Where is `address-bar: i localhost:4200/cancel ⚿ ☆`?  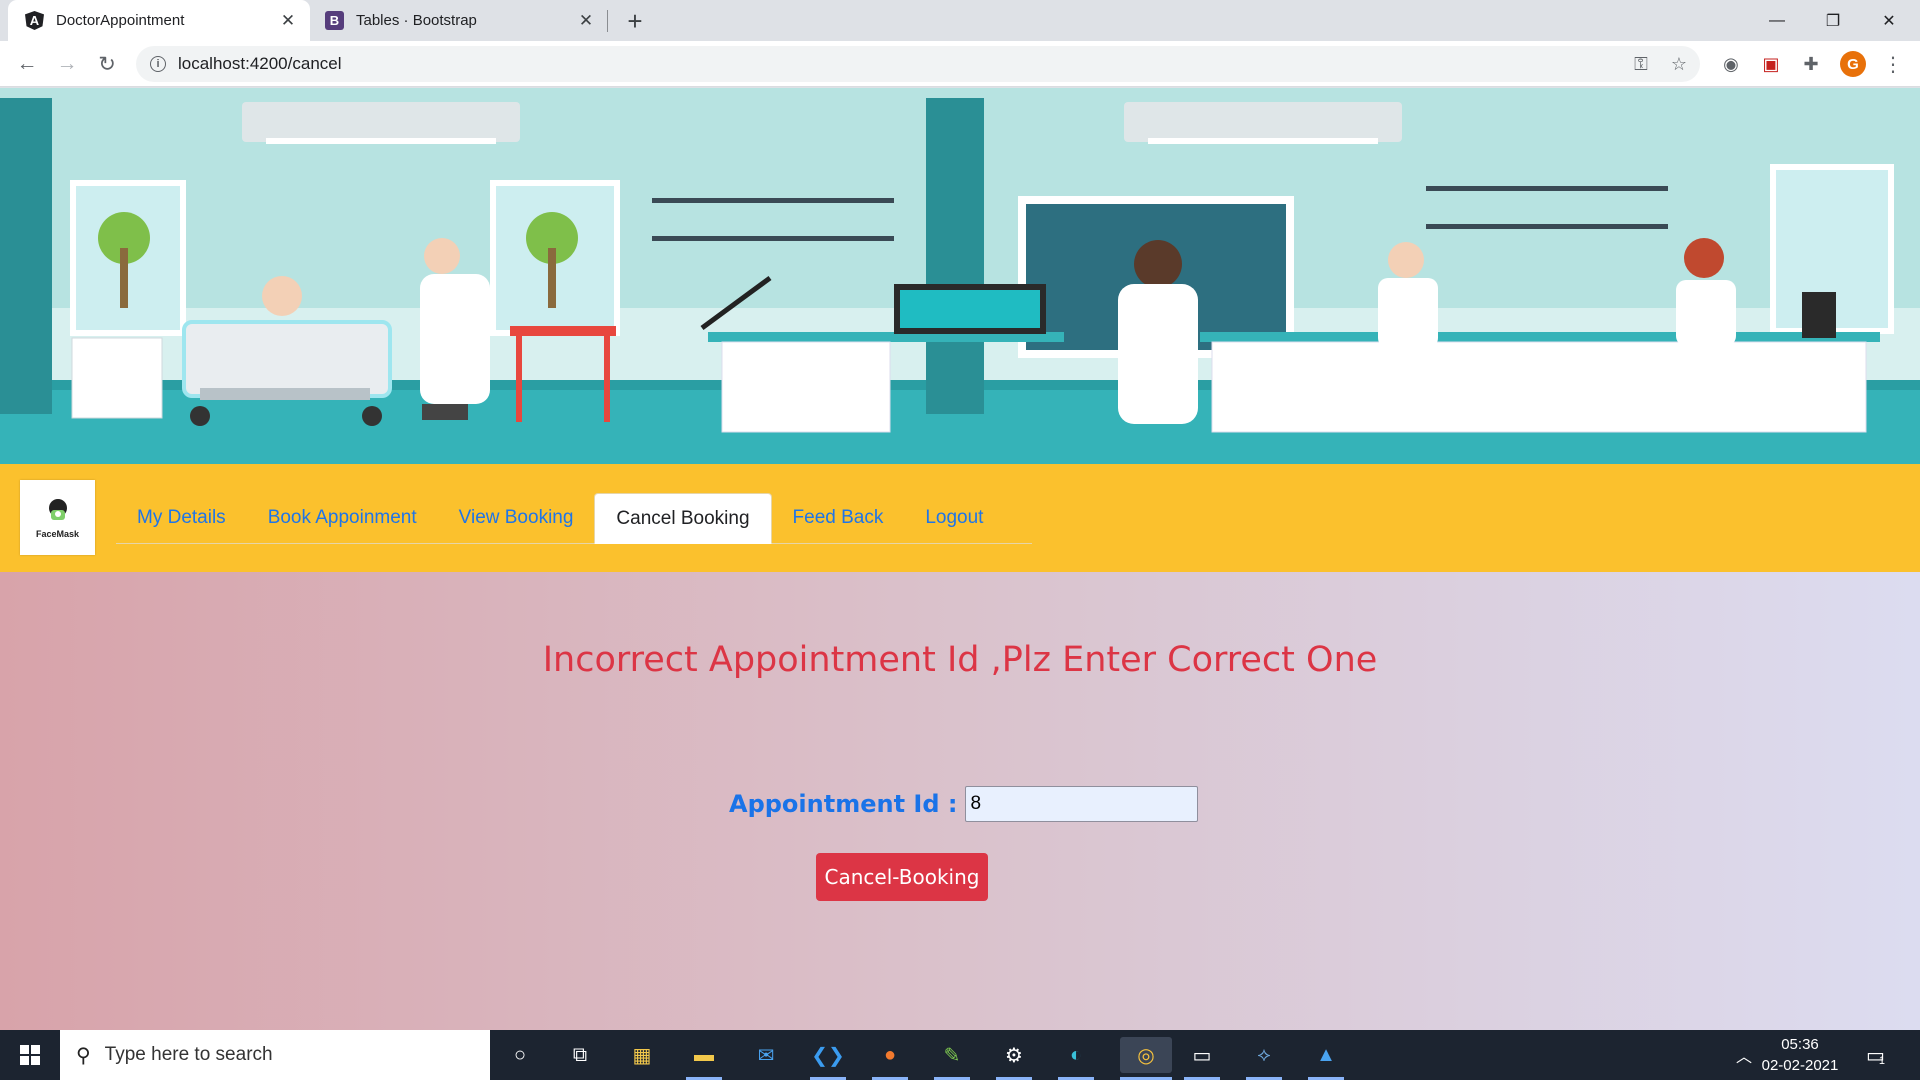
address-bar: i localhost:4200/cancel ⚿ ☆ is located at coordinates (918, 64).